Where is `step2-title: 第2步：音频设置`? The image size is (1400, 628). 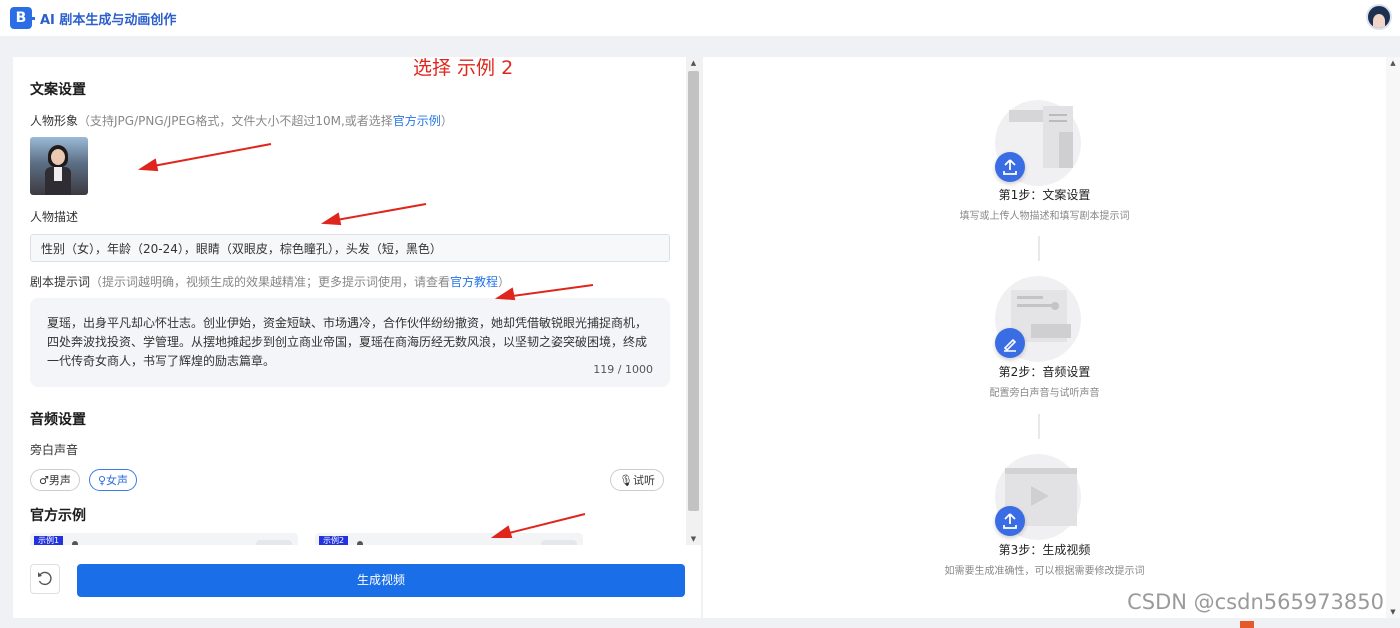
step2-title: 第2步：音频设置 is located at coordinates (1044, 371).